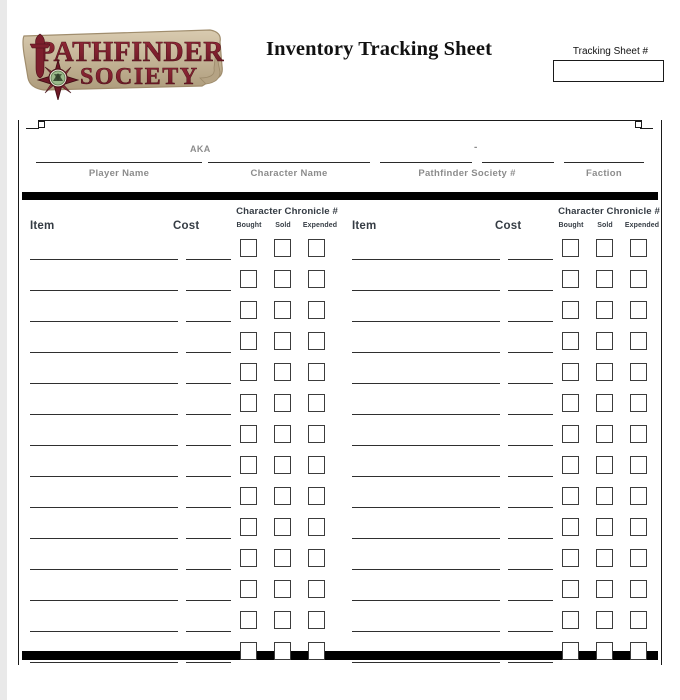 The height and width of the screenshot is (700, 680). Describe the element at coordinates (289, 162) in the screenshot. I see `character-name-input` at that location.